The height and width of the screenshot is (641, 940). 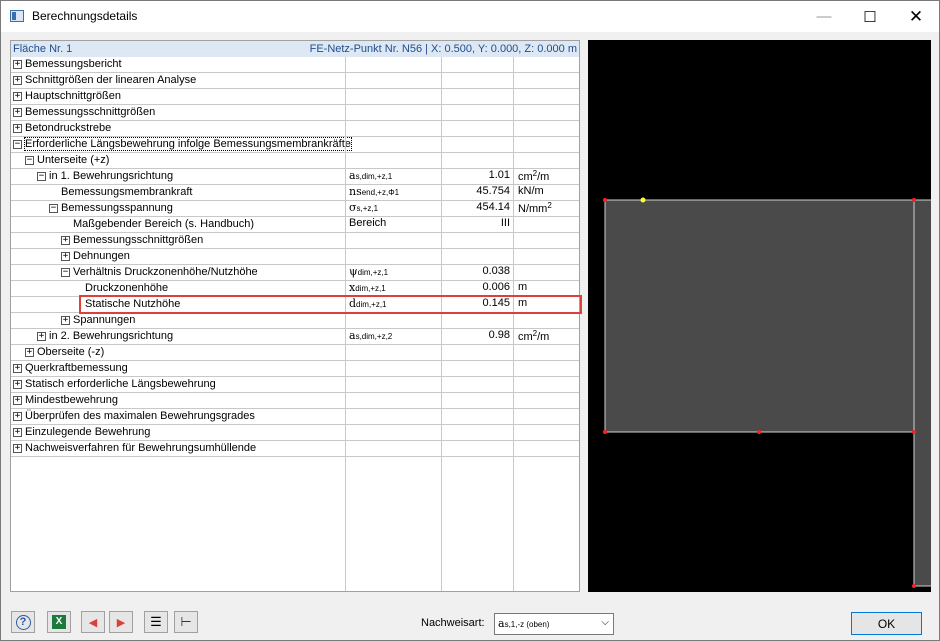 What do you see at coordinates (101, 256) in the screenshot?
I see `tree-row-label: Dehnungen` at bounding box center [101, 256].